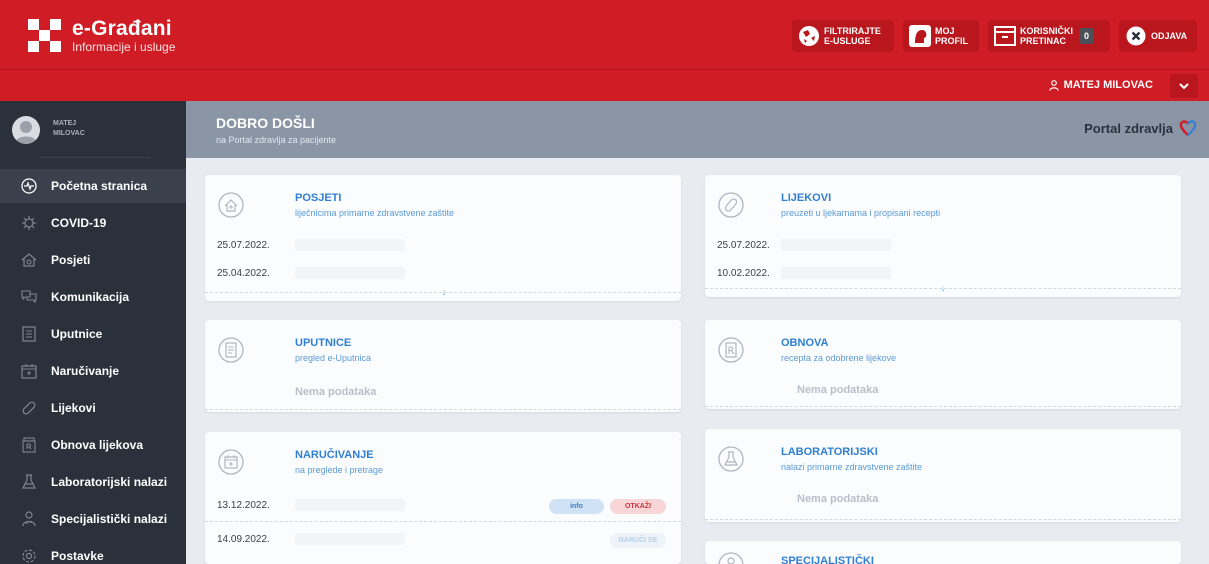  I want to click on book-appointment-button: NARUČI SE, so click(638, 540).